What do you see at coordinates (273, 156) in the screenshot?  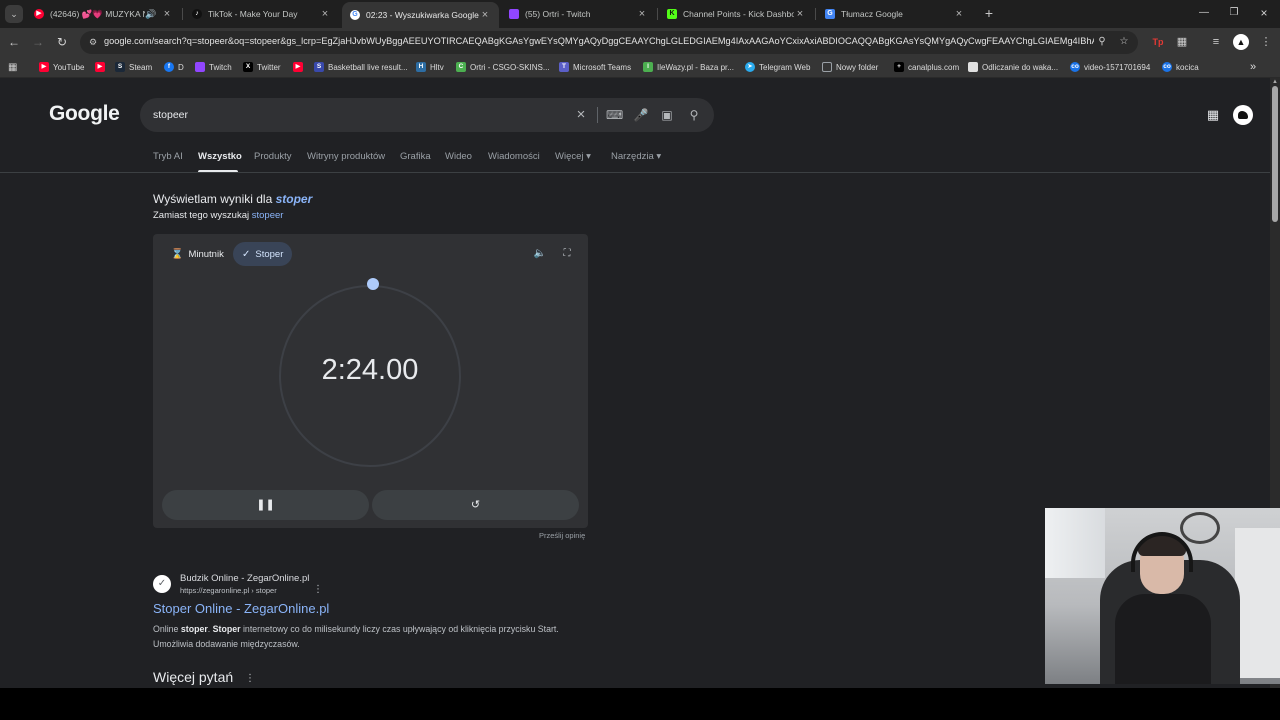 I see `tab-products: Produkty` at bounding box center [273, 156].